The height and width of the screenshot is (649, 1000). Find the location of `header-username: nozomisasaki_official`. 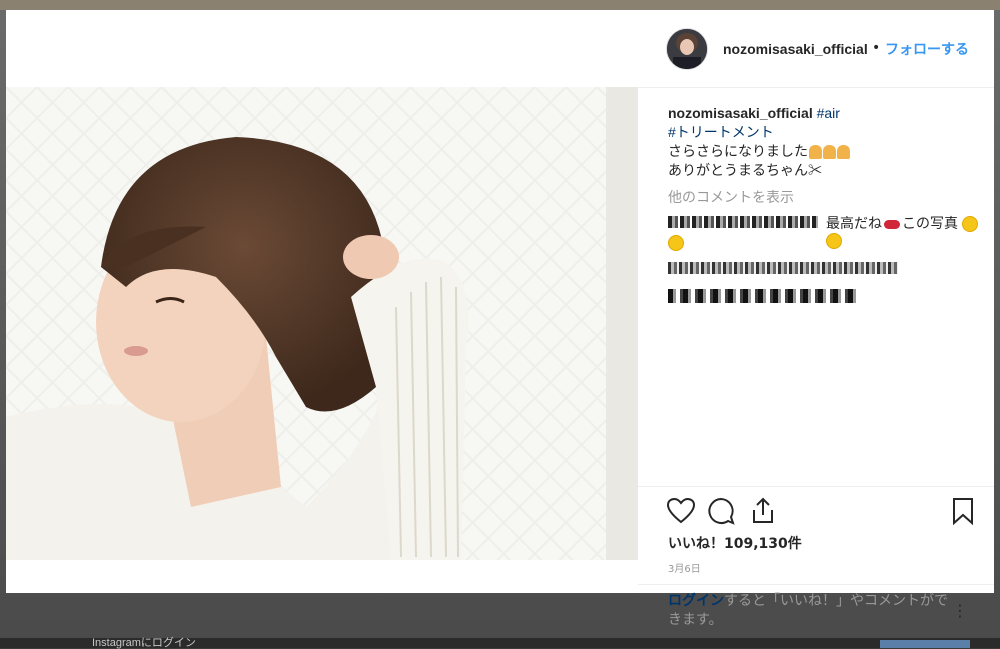

header-username: nozomisasaki_official is located at coordinates (795, 49).